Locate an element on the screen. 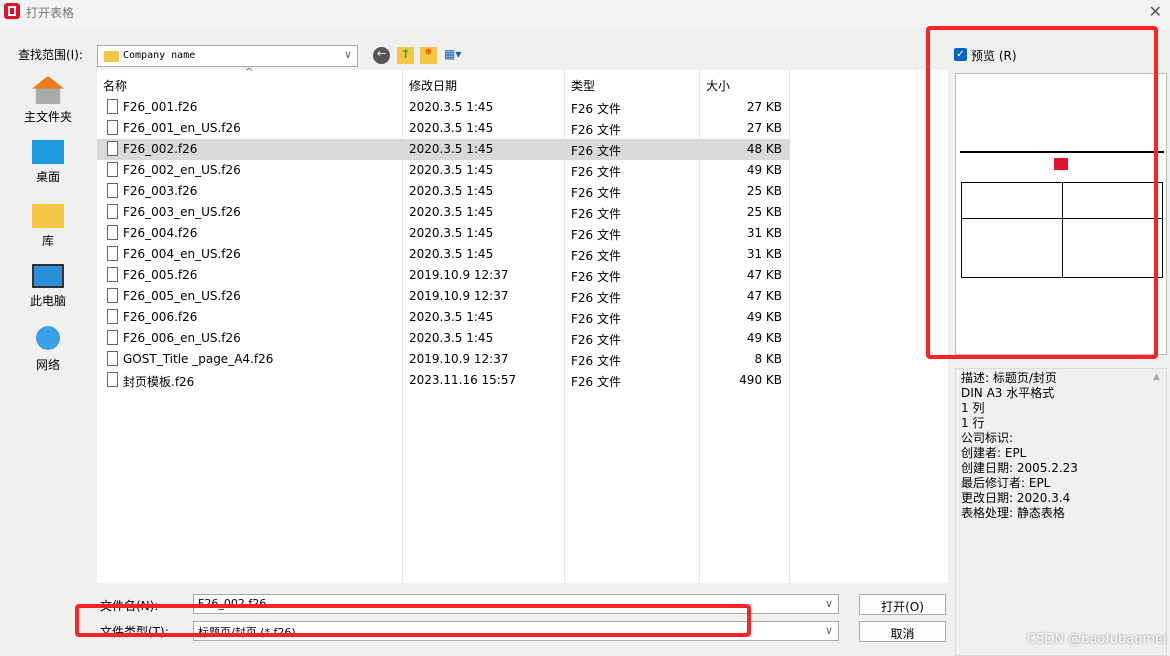 The height and width of the screenshot is (656, 1170). file-row: F26_004.f26 2020.3.5 1:45 F26 文件 31 KB is located at coordinates (443, 233).